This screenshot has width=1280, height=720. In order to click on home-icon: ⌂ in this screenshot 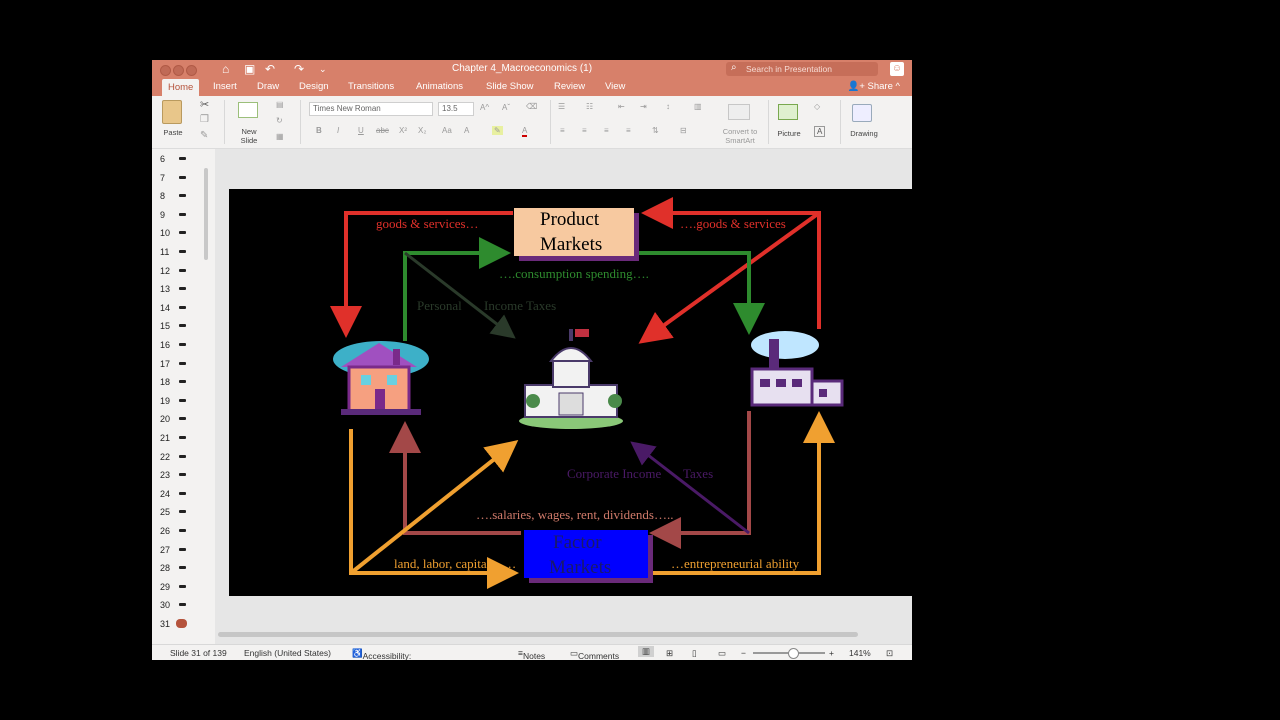, I will do `click(225, 69)`.